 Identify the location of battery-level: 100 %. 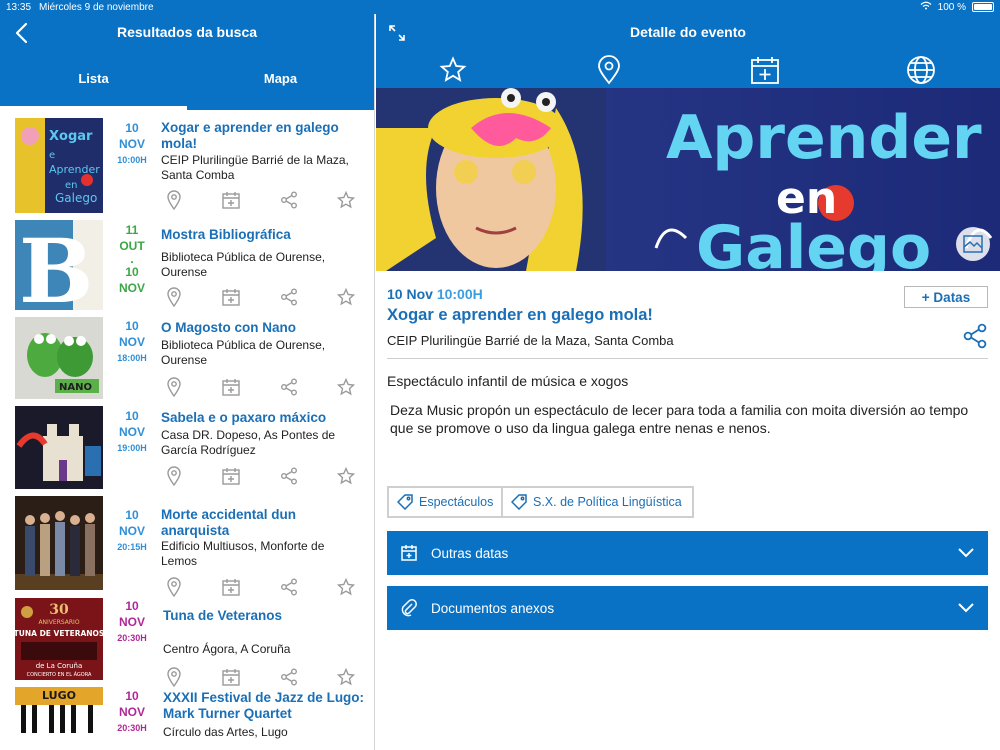
(951, 7).